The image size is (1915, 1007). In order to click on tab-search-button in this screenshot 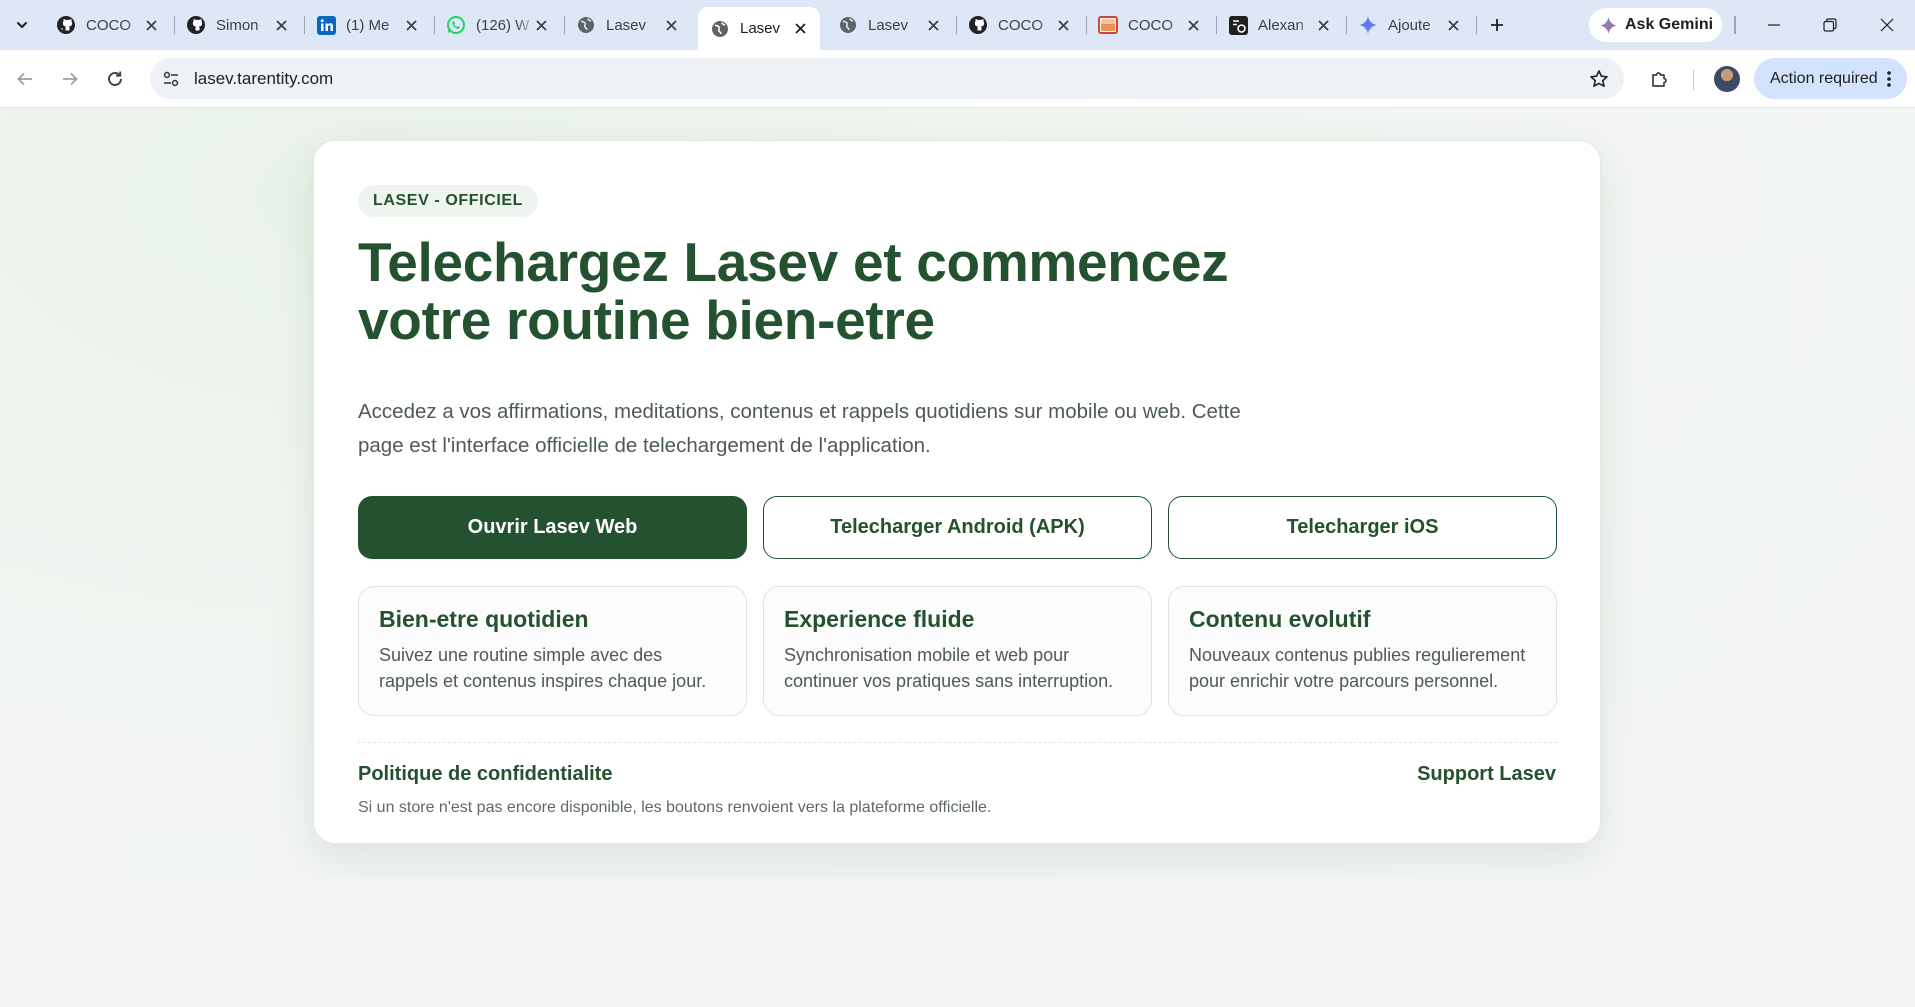, I will do `click(22, 25)`.